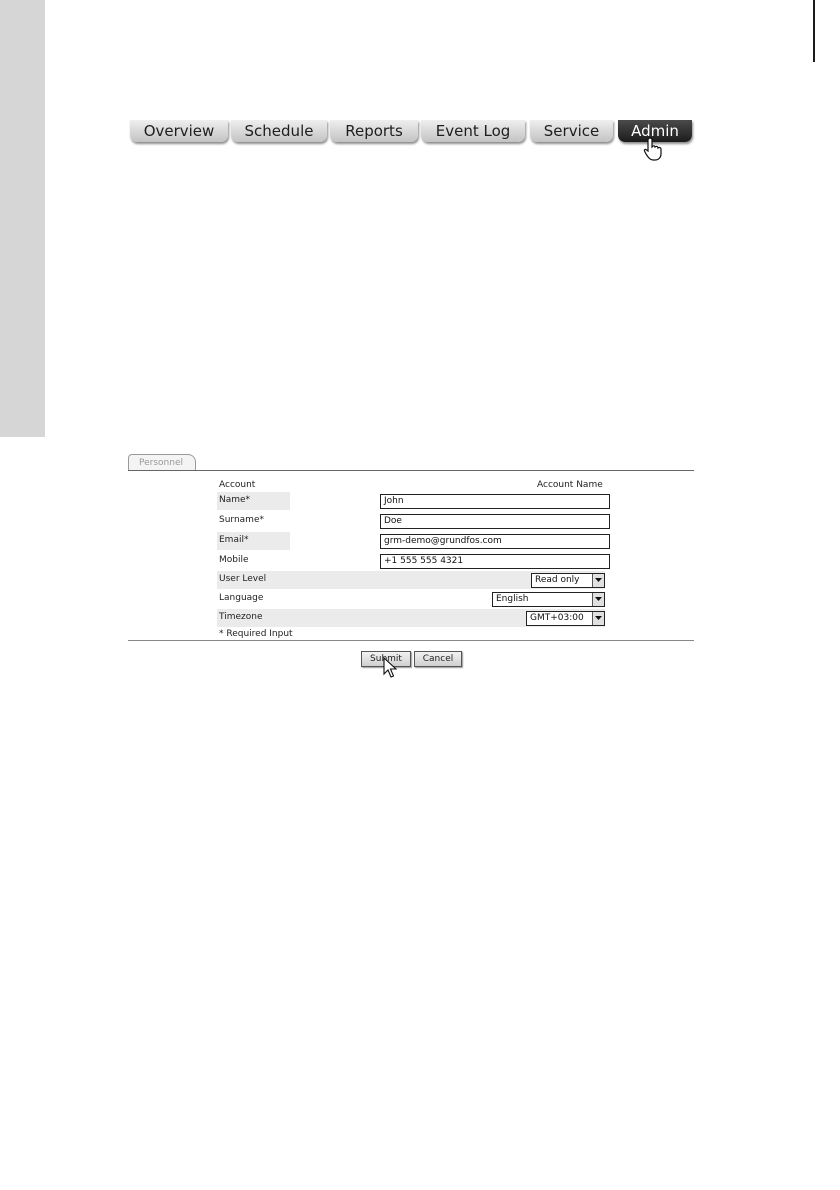 The width and height of the screenshot is (840, 1190). What do you see at coordinates (241, 520) in the screenshot?
I see `surname-label: Surname*` at bounding box center [241, 520].